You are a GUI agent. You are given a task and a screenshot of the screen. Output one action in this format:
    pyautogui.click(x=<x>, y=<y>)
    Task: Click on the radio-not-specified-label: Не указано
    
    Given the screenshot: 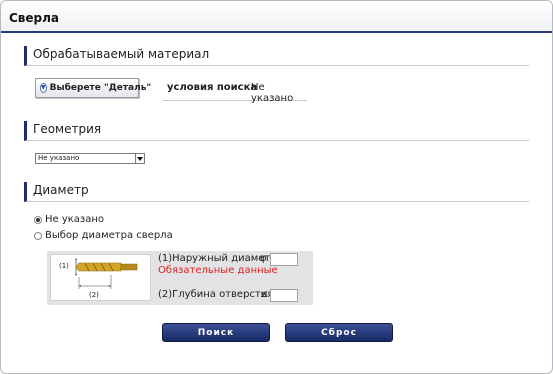 What is the action you would take?
    pyautogui.click(x=75, y=219)
    